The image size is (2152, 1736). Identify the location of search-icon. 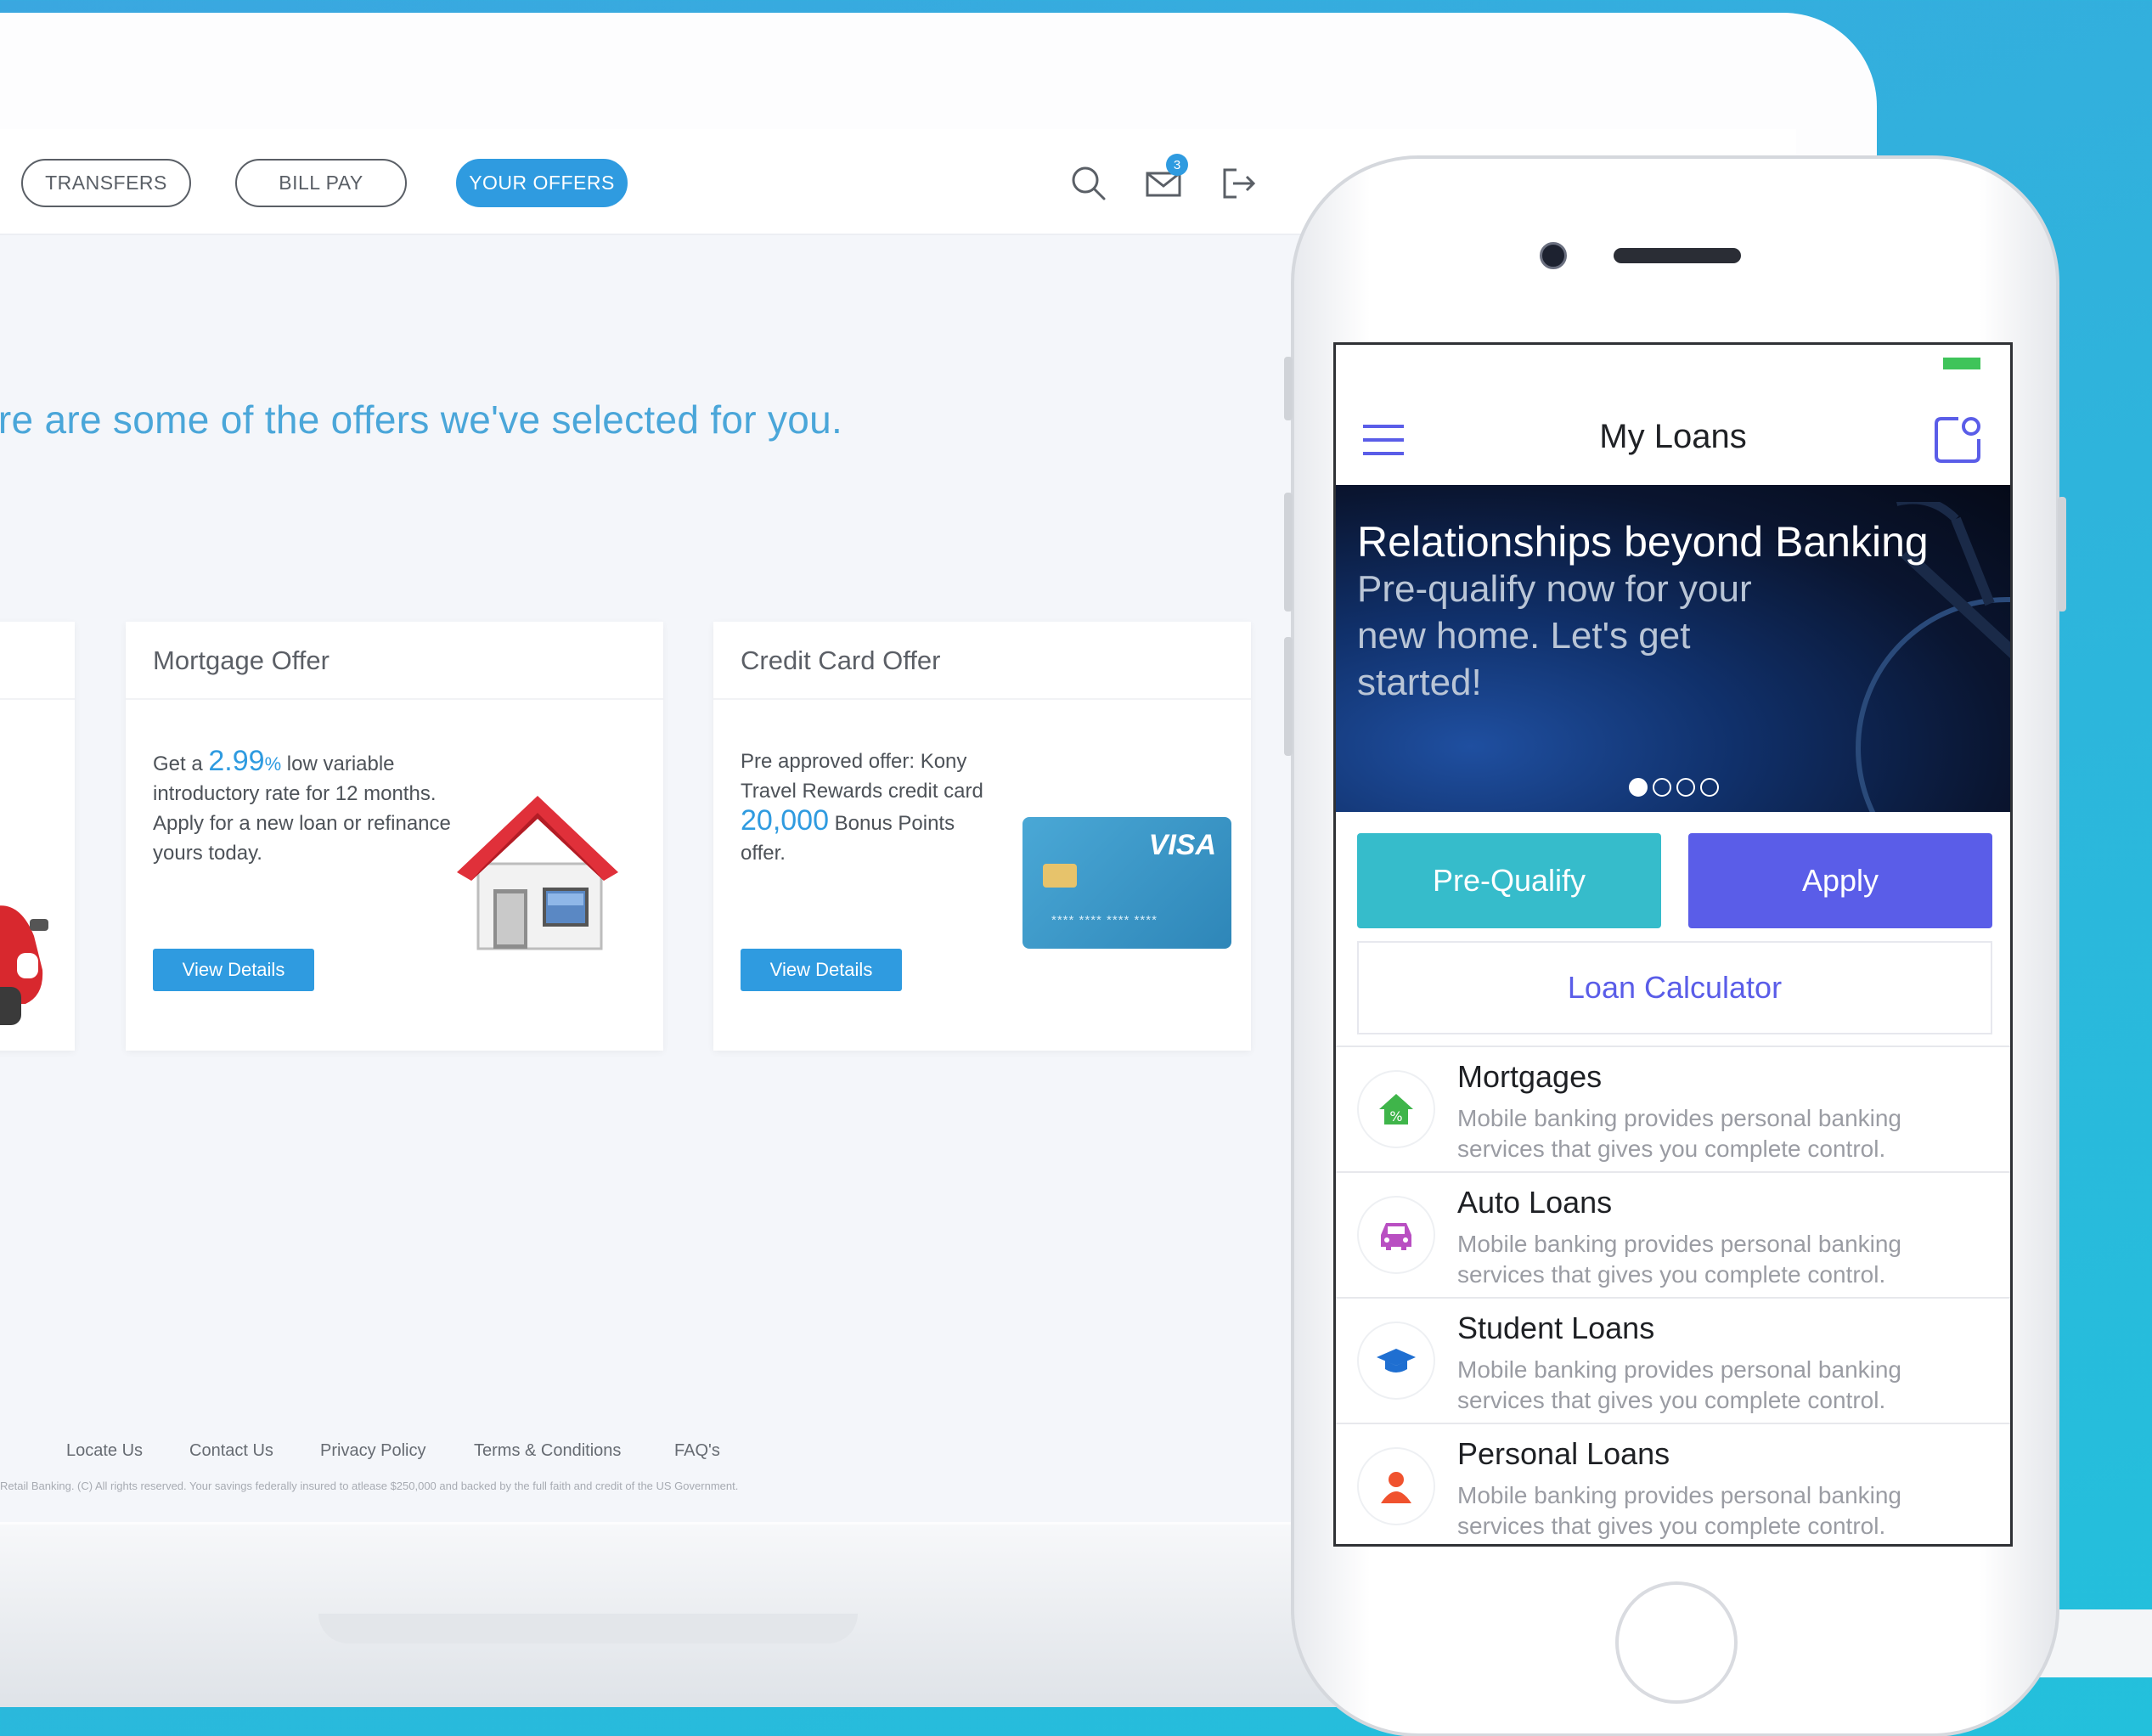
(1088, 183).